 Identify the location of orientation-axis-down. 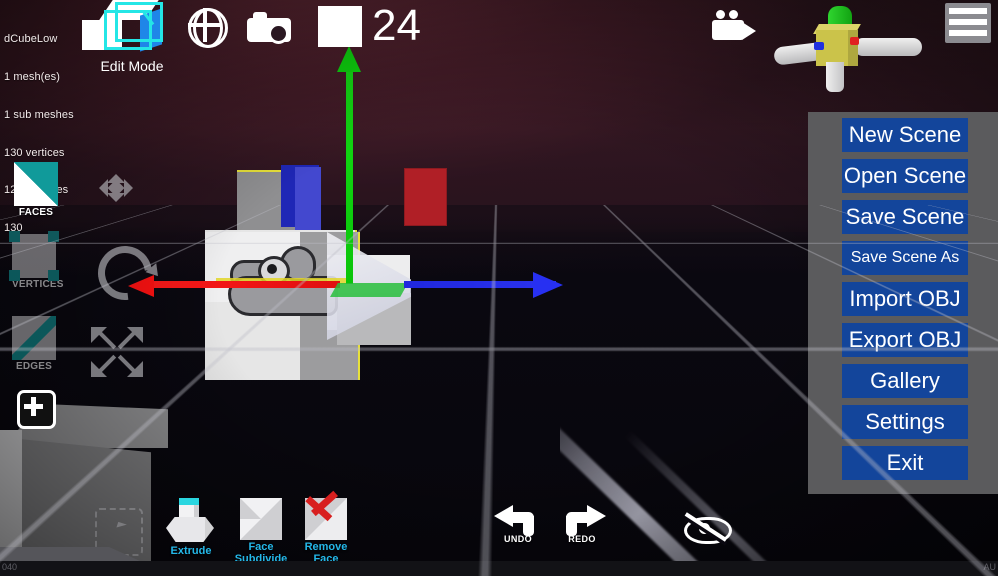
(835, 77).